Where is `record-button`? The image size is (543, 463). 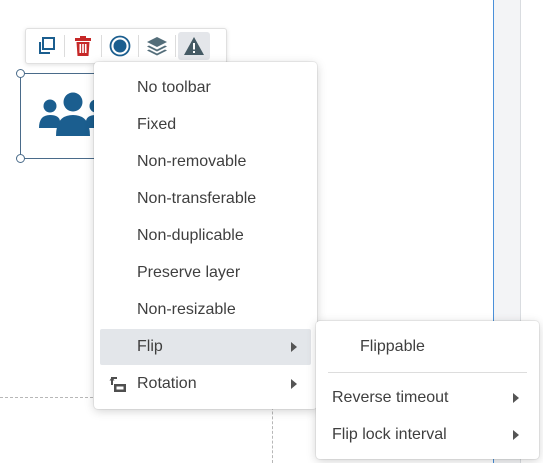
record-button is located at coordinates (120, 46).